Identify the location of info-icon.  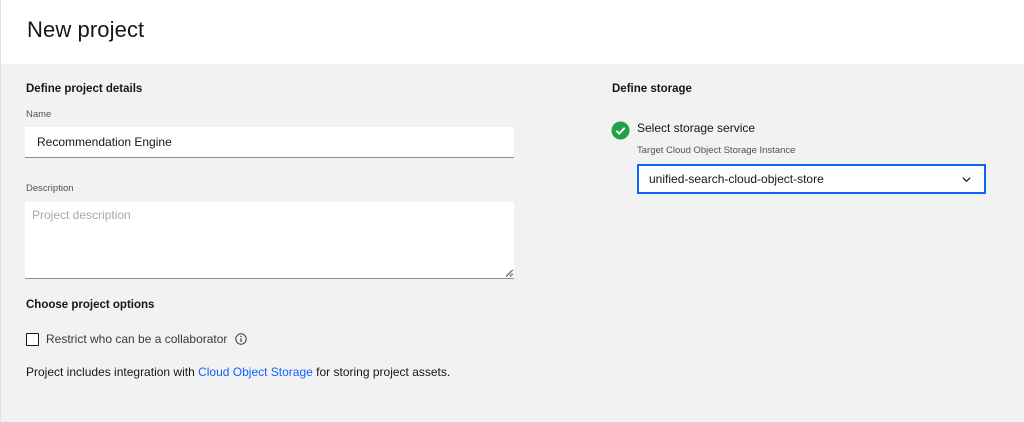
(241, 339).